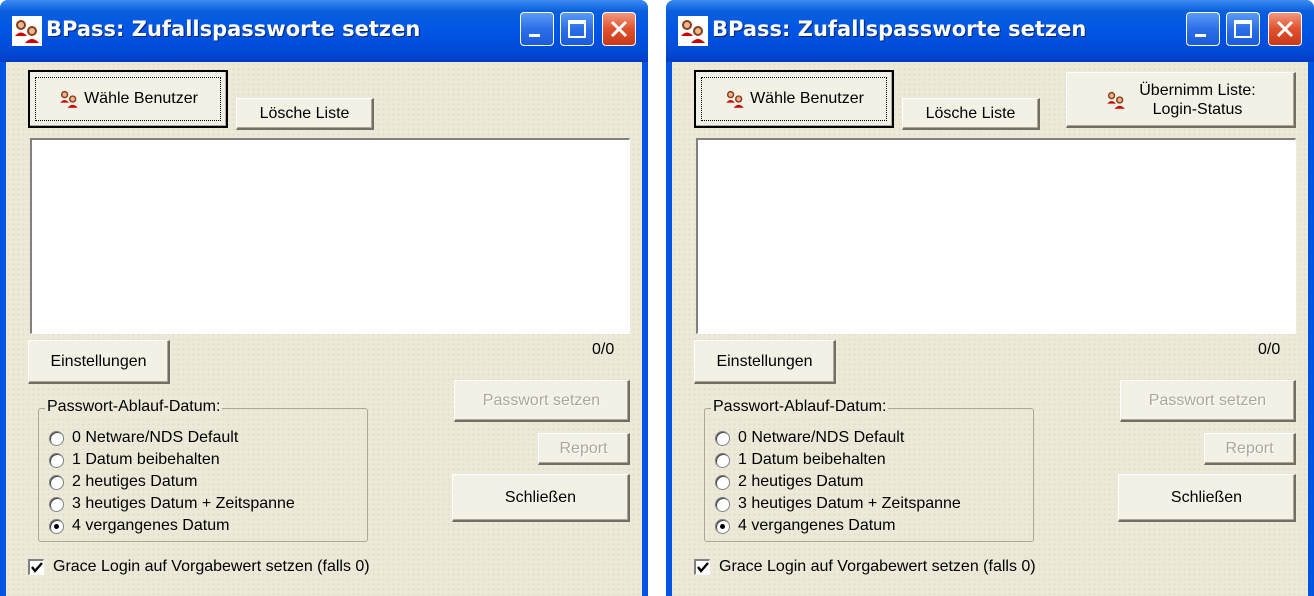  Describe the element at coordinates (1197, 90) in the screenshot. I see `take-list-label-line1: Übernimm Liste:` at that location.